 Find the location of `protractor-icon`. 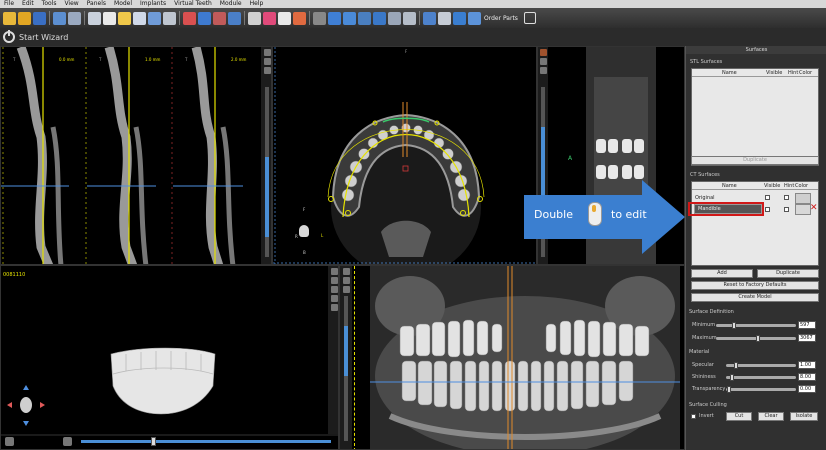

protractor-icon is located at coordinates (409, 18).